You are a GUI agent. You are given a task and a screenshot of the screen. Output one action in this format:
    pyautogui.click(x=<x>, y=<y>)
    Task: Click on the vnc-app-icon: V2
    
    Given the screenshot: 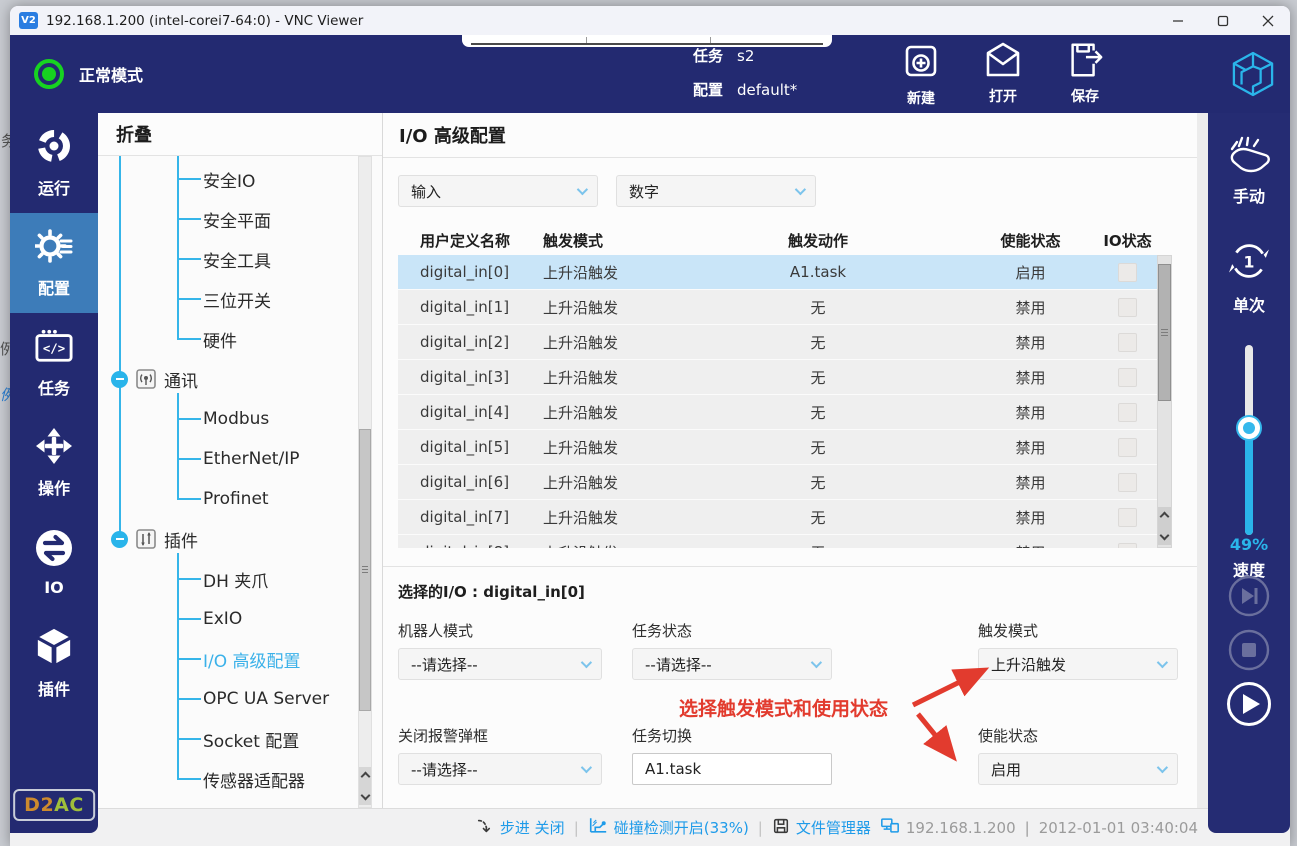 What is the action you would take?
    pyautogui.click(x=28, y=20)
    